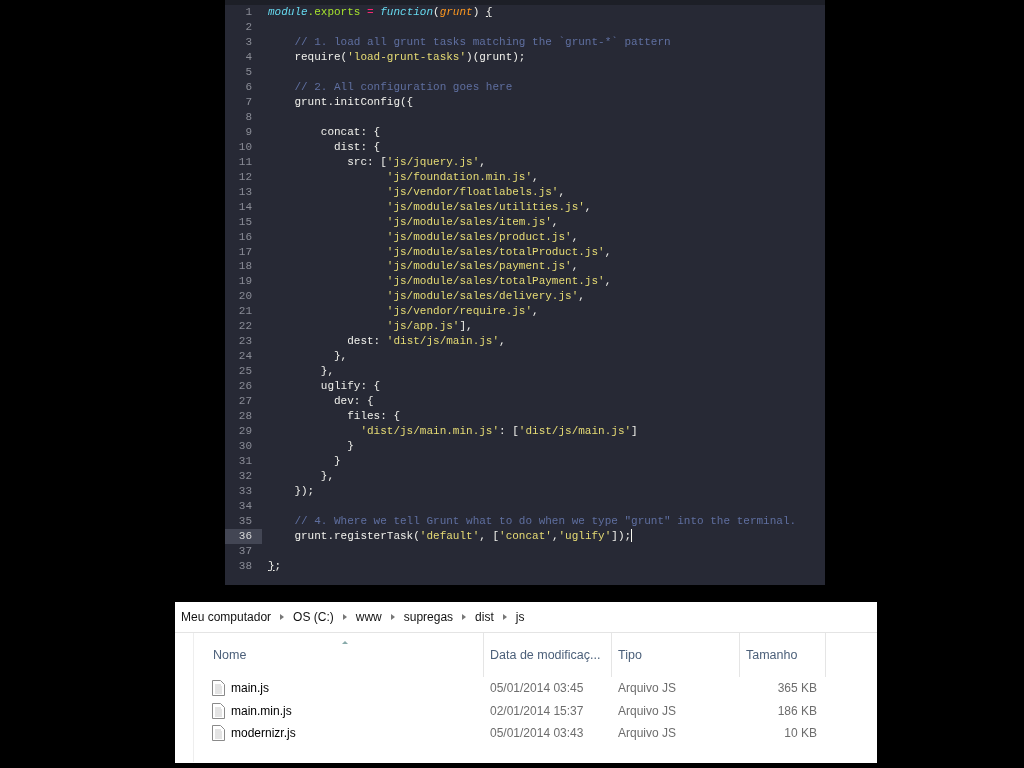  What do you see at coordinates (313, 617) in the screenshot?
I see `breadcrumb-item: OS (C:)` at bounding box center [313, 617].